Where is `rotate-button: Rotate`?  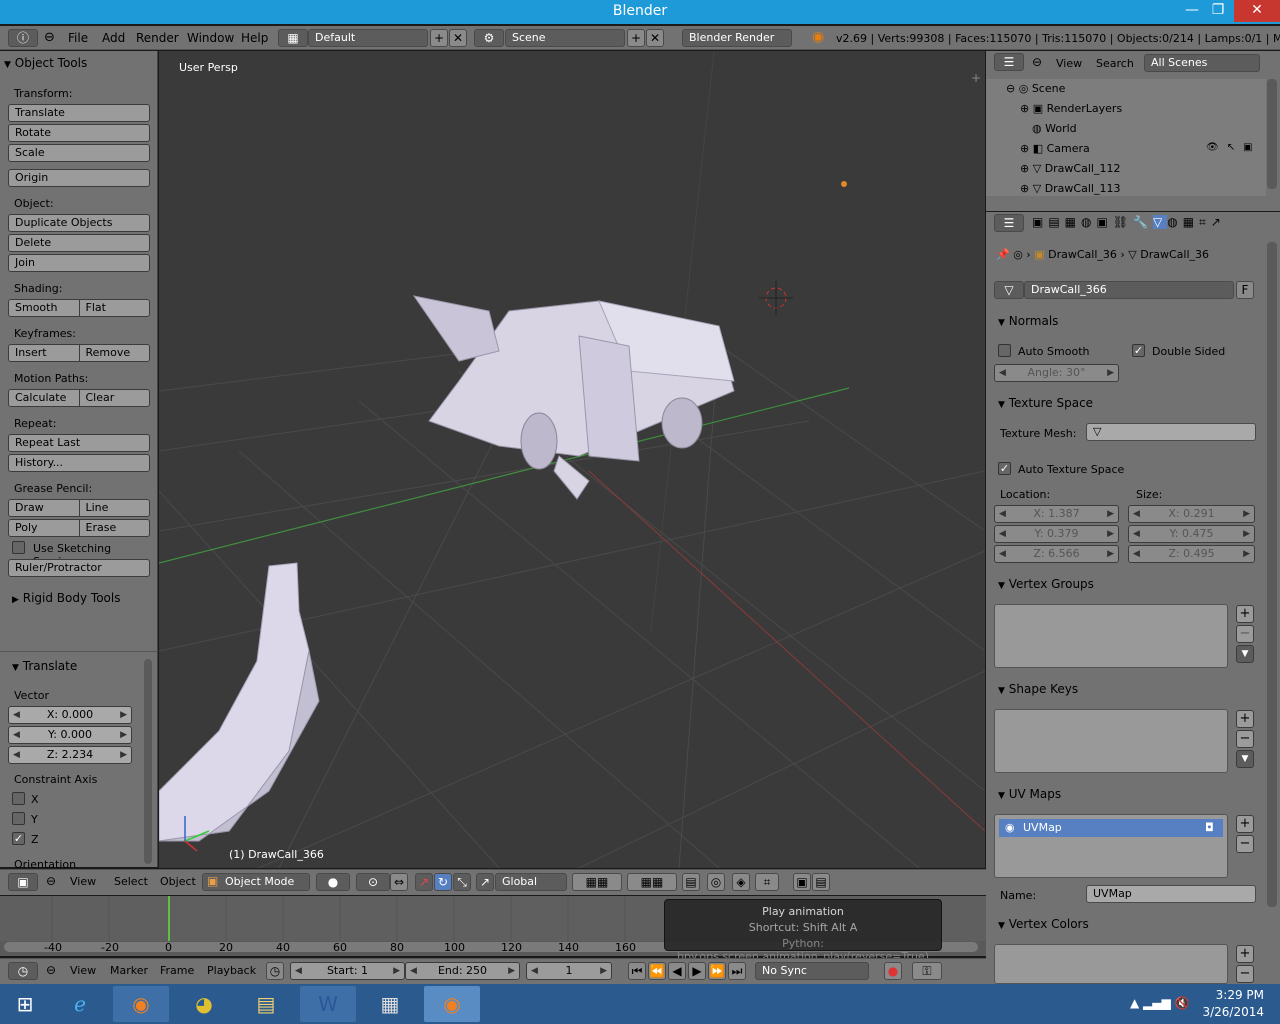 rotate-button: Rotate is located at coordinates (79, 133).